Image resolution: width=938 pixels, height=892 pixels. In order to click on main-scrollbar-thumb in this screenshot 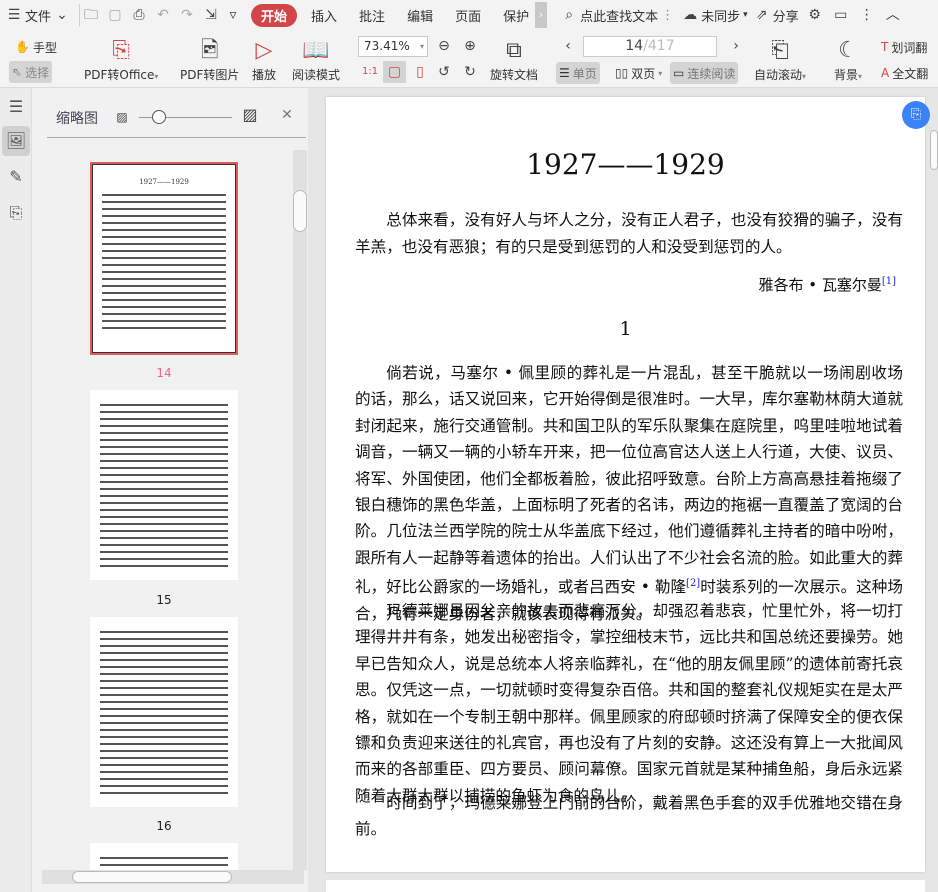, I will do `click(934, 150)`.